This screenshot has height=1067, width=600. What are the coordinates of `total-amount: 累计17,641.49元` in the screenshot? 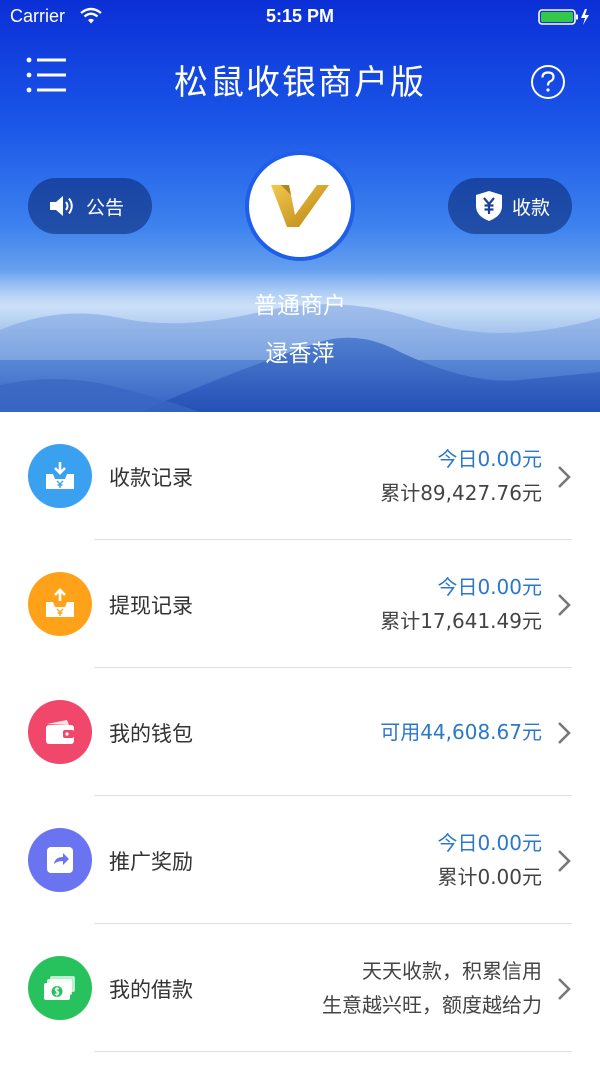 It's located at (461, 621).